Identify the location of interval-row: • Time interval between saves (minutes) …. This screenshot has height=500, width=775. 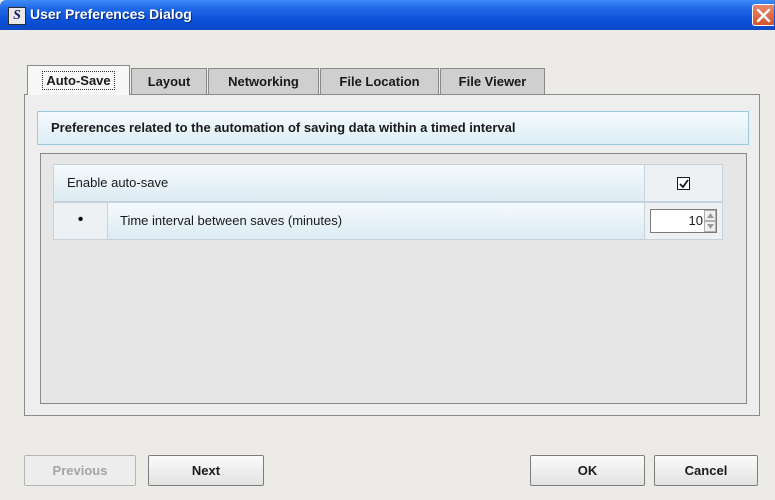
(388, 221).